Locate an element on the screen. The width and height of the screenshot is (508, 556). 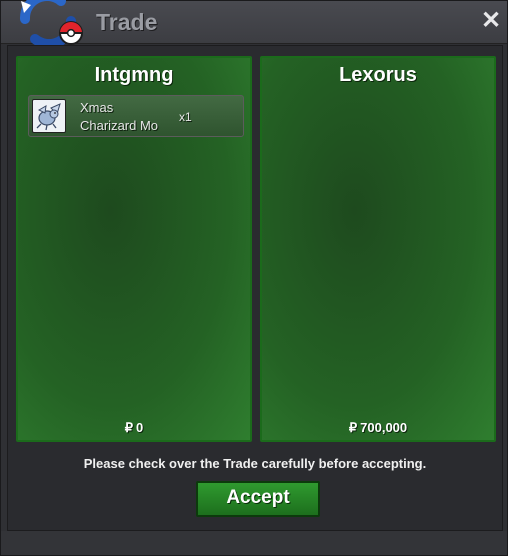
item-quantity: x1 is located at coordinates (185, 117).